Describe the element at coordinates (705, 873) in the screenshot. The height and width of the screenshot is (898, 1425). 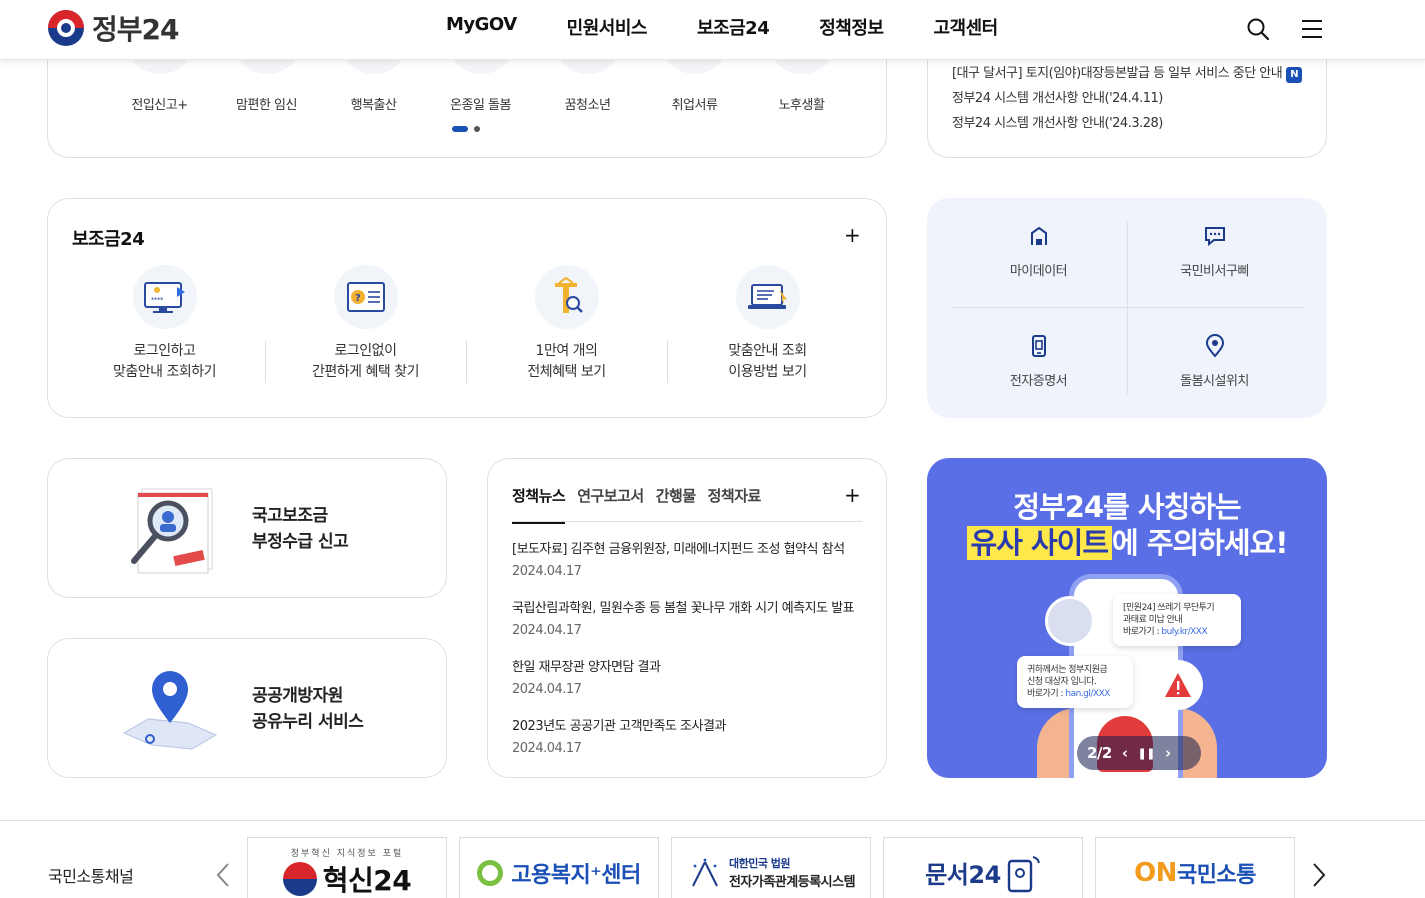
I see `court-logo-icon` at that location.